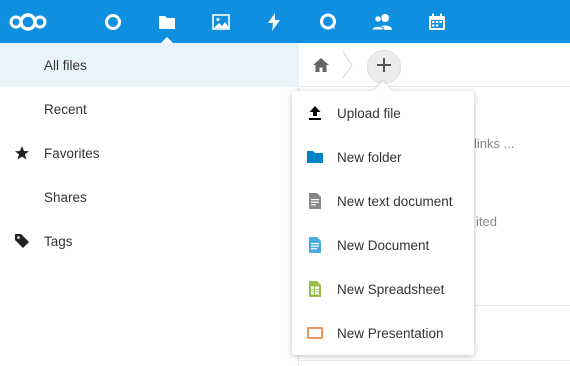 This screenshot has height=366, width=570. What do you see at coordinates (28, 21) in the screenshot?
I see `nextcloud-logo-icon` at bounding box center [28, 21].